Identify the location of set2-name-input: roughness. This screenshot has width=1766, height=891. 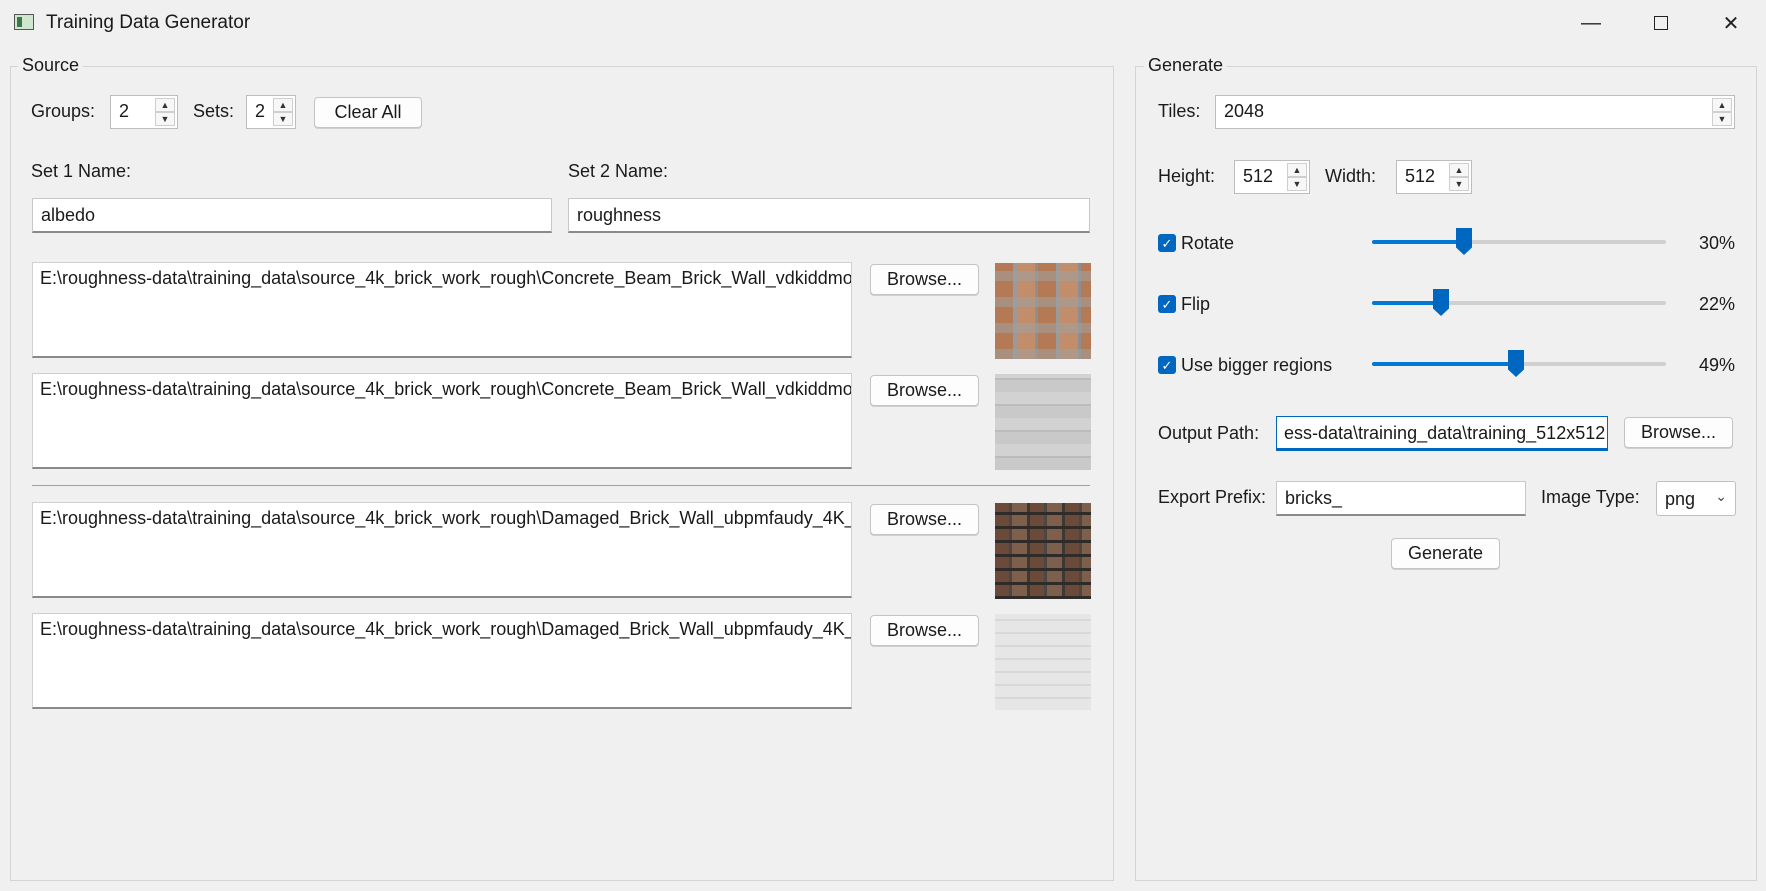
(829, 215).